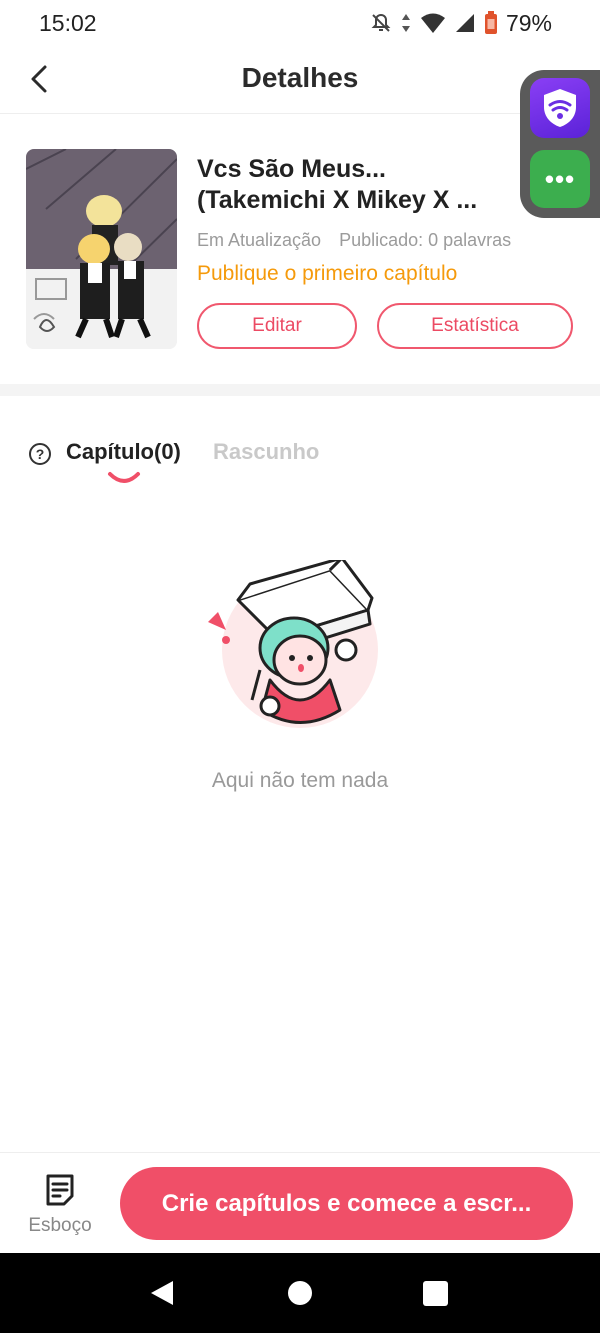  I want to click on story-cover-image, so click(101, 249).